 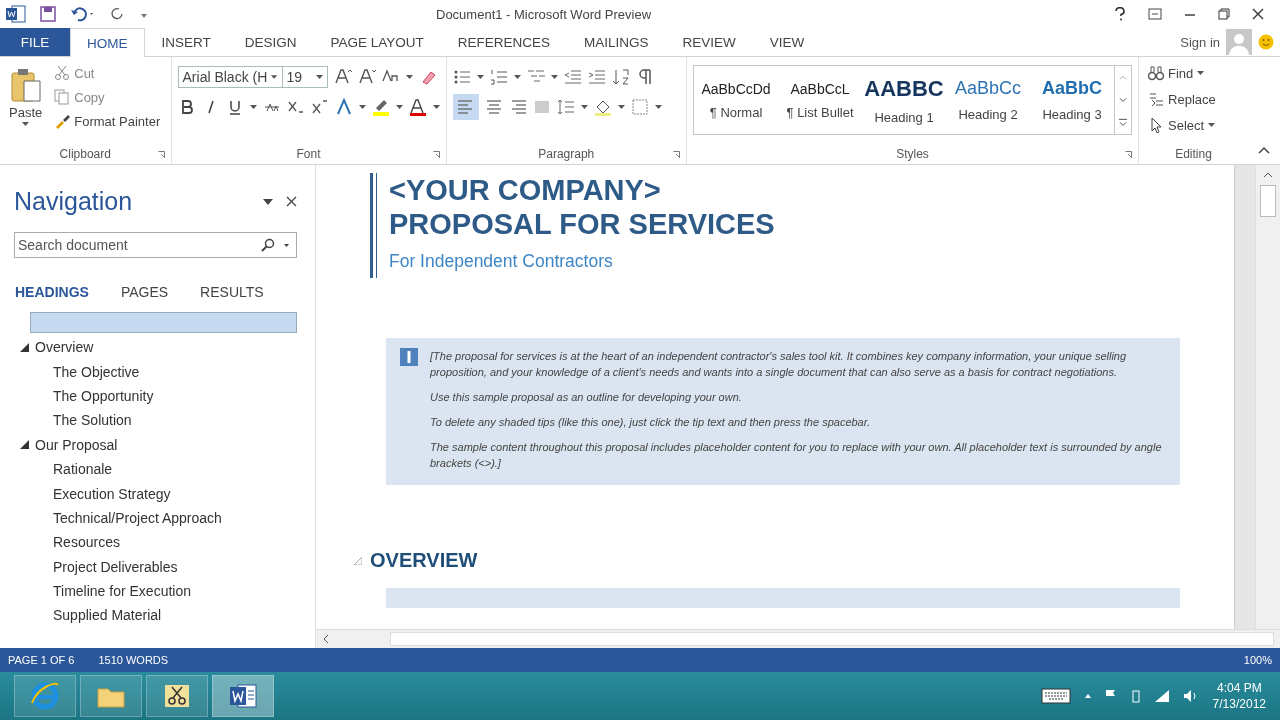 What do you see at coordinates (118, 14) in the screenshot?
I see `redo-icon` at bounding box center [118, 14].